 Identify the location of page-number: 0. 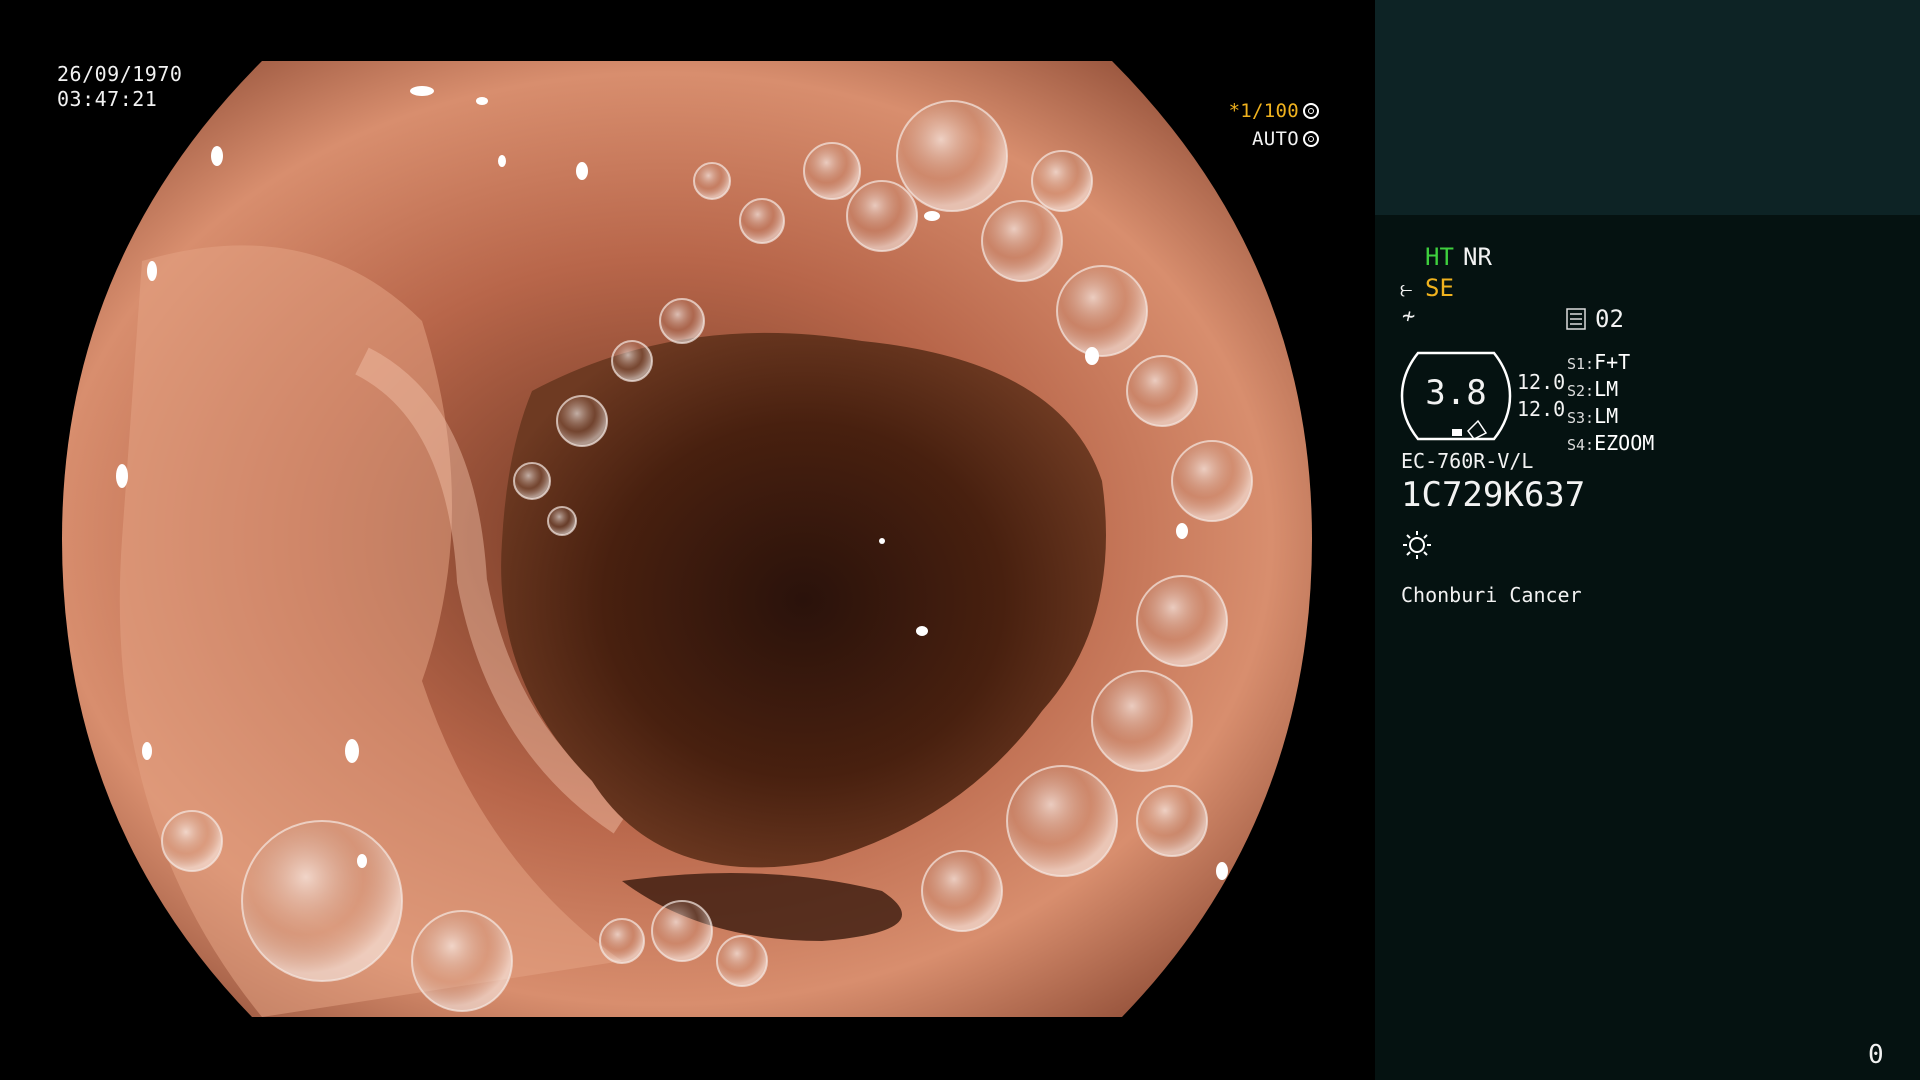
(1876, 1055).